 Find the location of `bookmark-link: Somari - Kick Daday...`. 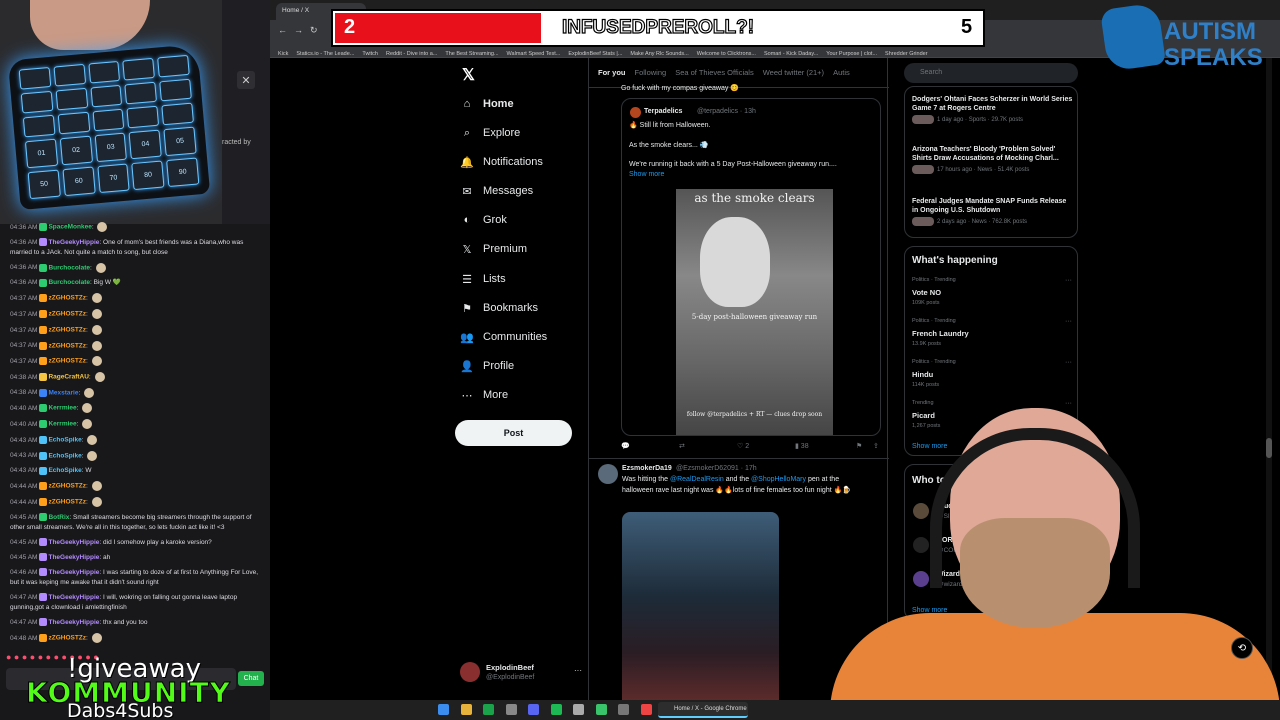

bookmark-link: Somari - Kick Daday... is located at coordinates (791, 54).